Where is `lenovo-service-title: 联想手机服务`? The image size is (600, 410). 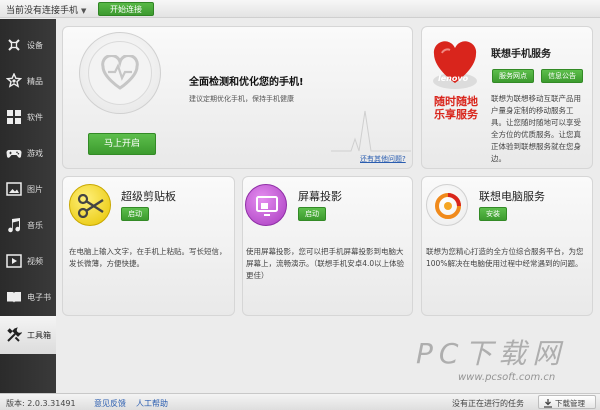 lenovo-service-title: 联想手机服务 is located at coordinates (521, 54).